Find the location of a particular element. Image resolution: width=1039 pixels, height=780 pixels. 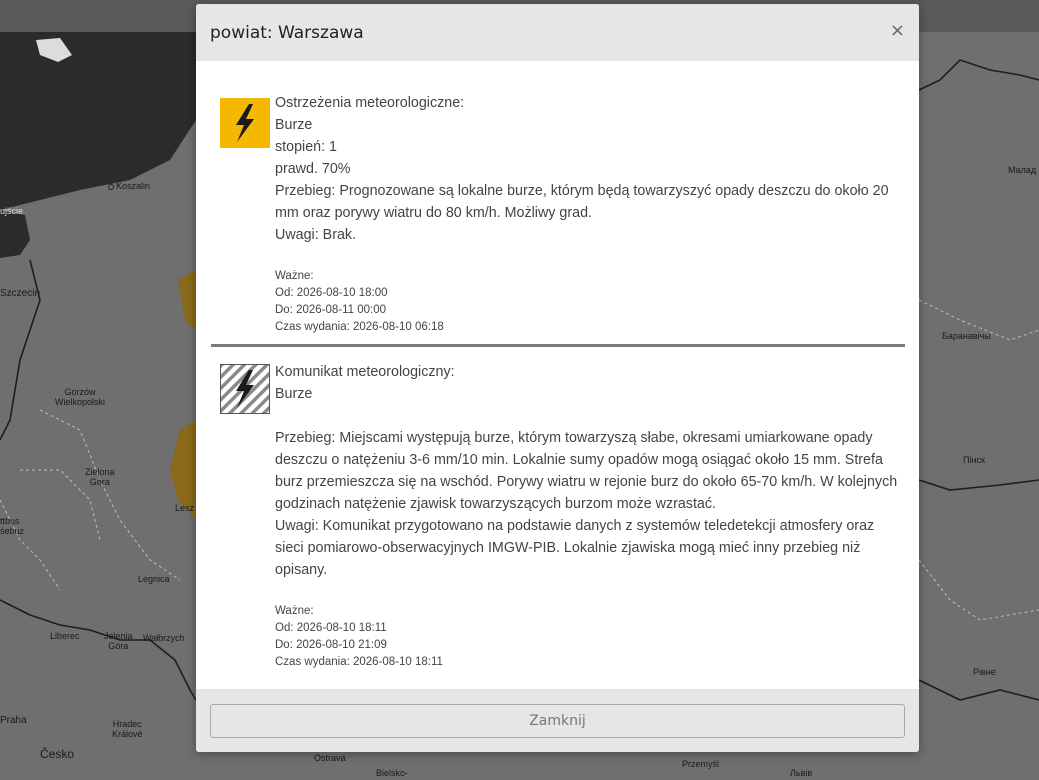

map-label-praha: Praha is located at coordinates (13, 720).